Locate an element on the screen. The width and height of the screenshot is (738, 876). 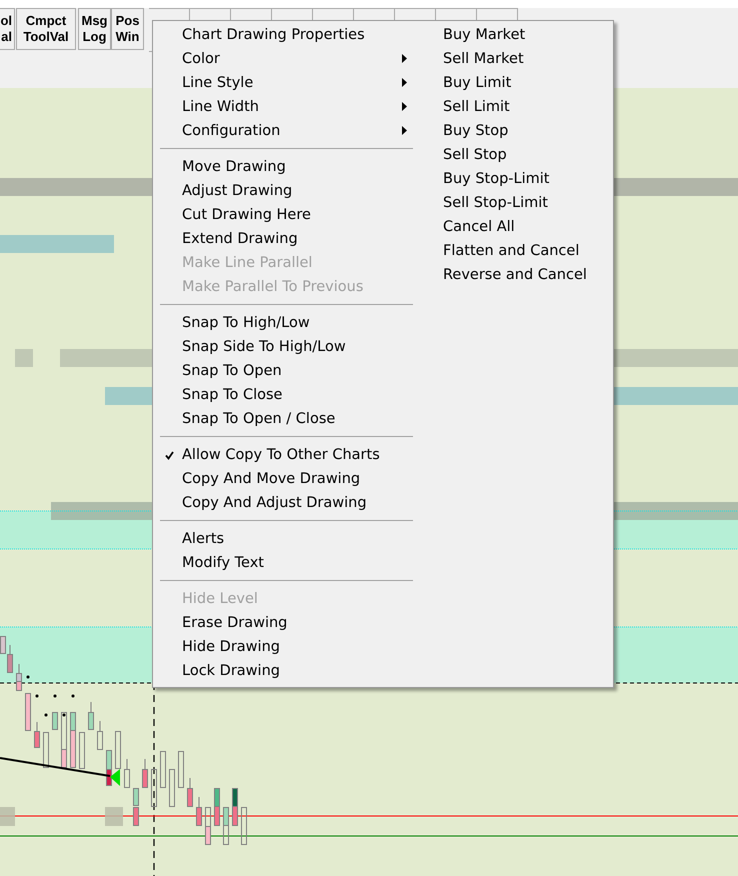
menu-item: Move Drawing is located at coordinates (291, 167).